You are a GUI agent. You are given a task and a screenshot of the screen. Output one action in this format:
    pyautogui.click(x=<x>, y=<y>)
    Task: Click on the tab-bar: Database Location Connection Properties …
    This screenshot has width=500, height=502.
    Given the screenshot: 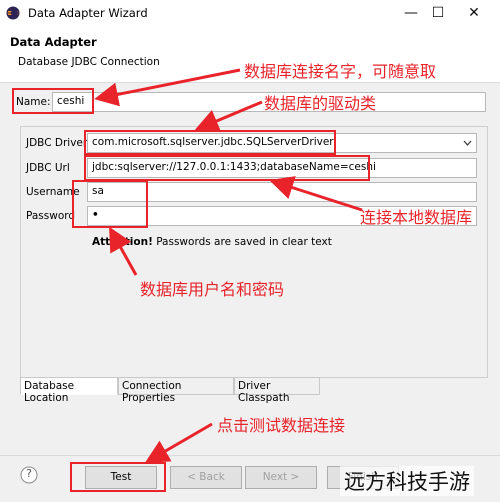 What is the action you would take?
    pyautogui.click(x=170, y=390)
    